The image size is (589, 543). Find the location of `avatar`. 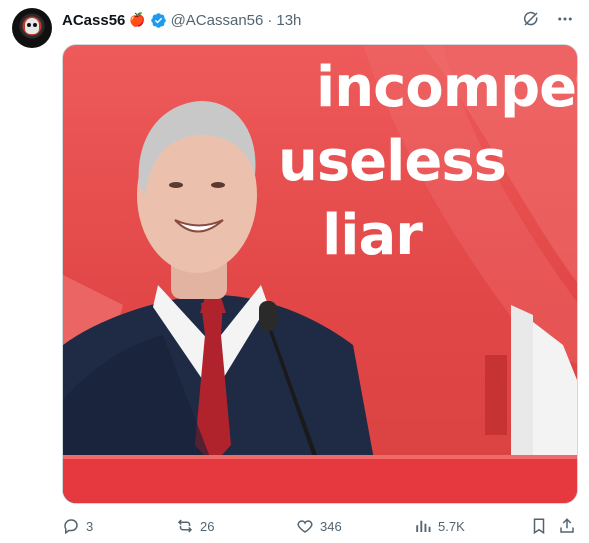

avatar is located at coordinates (32, 28).